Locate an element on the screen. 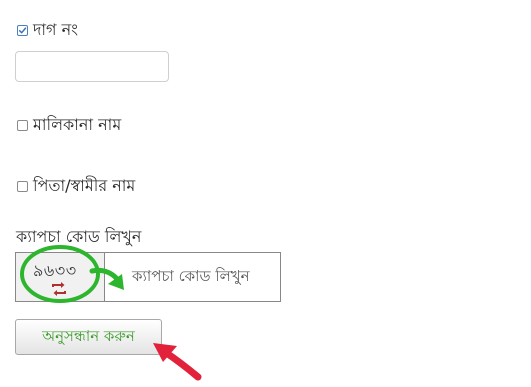 This screenshot has width=531, height=387. captcha-input: ক্যাপচা কোড লিখুন is located at coordinates (192, 277).